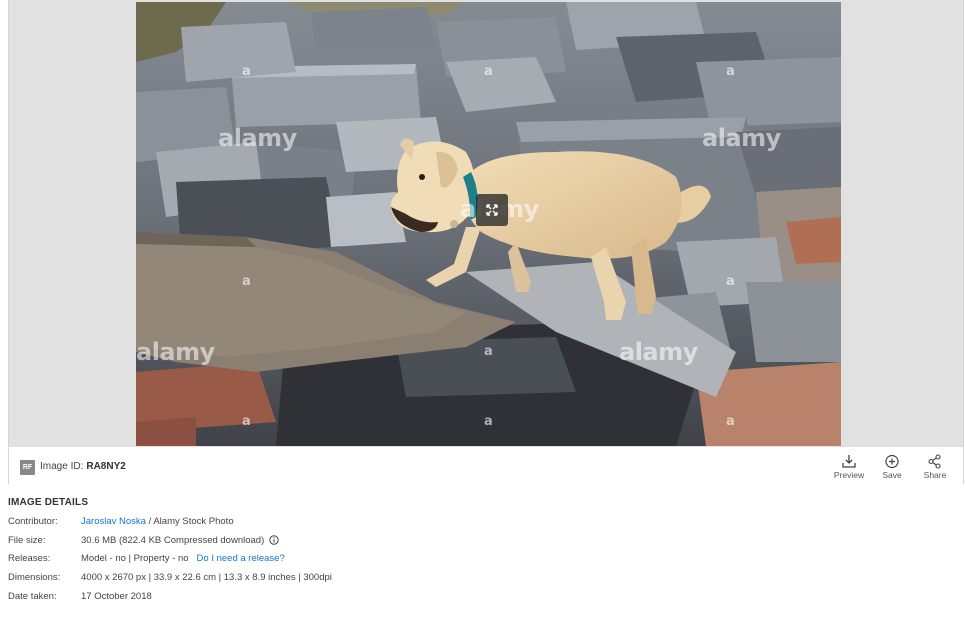 This screenshot has height=623, width=965. Describe the element at coordinates (27, 467) in the screenshot. I see `rf-badge: RF` at that location.